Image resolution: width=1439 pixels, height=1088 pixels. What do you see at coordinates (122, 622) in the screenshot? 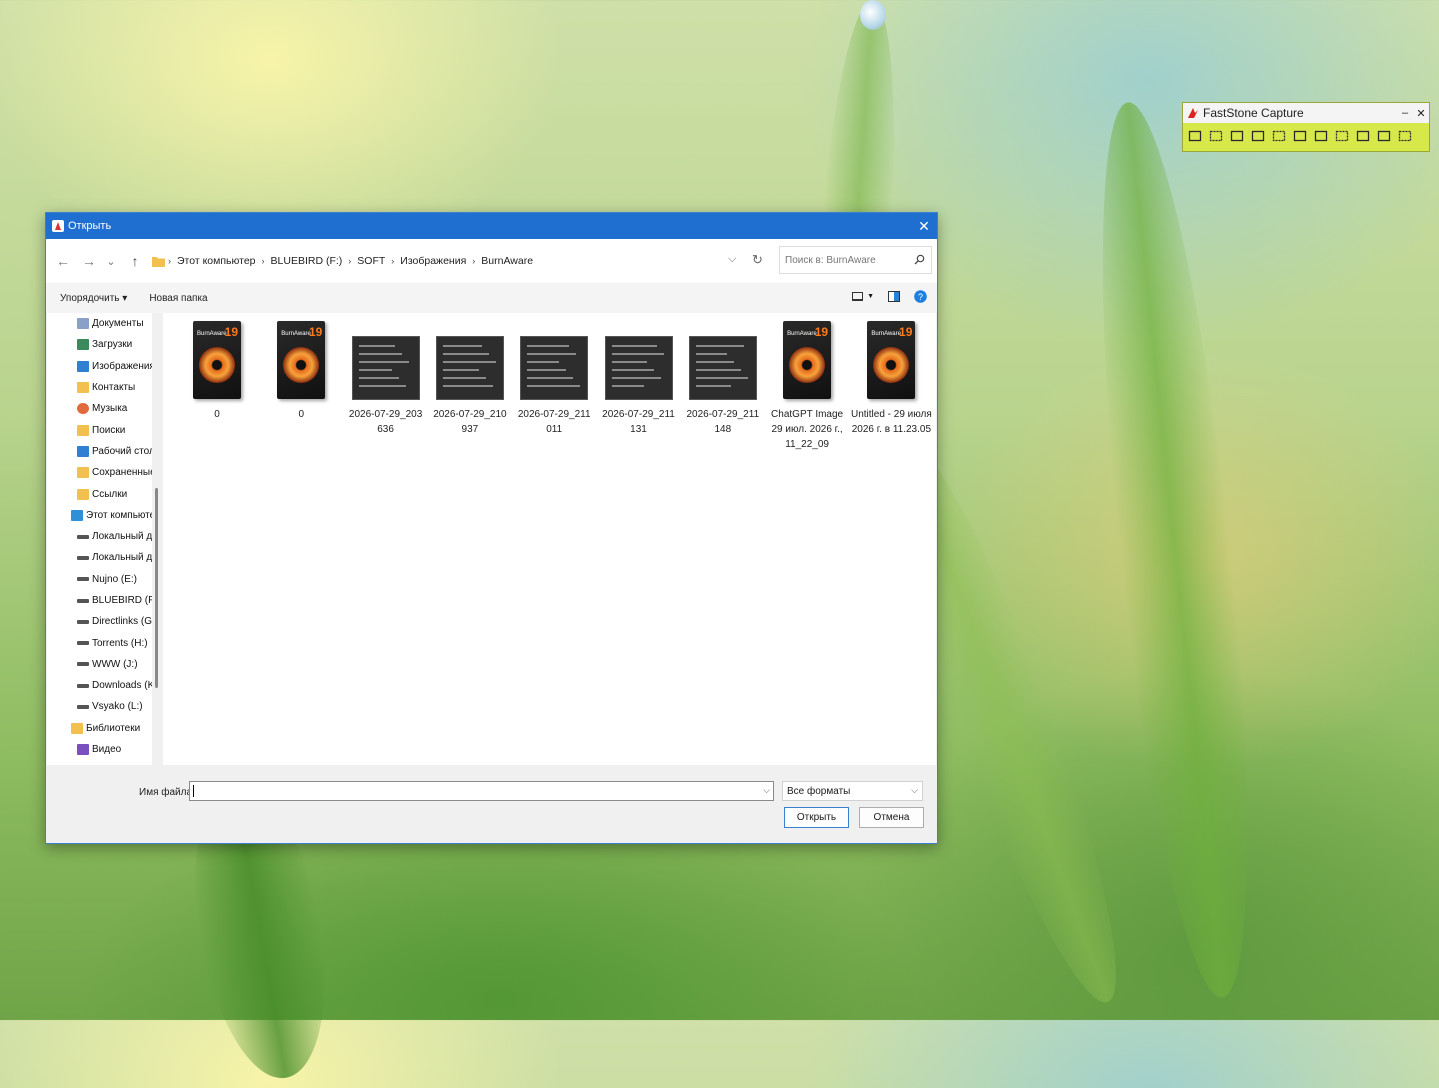
I see `sidebar-item-label: Directlinks (G:)` at bounding box center [122, 622].